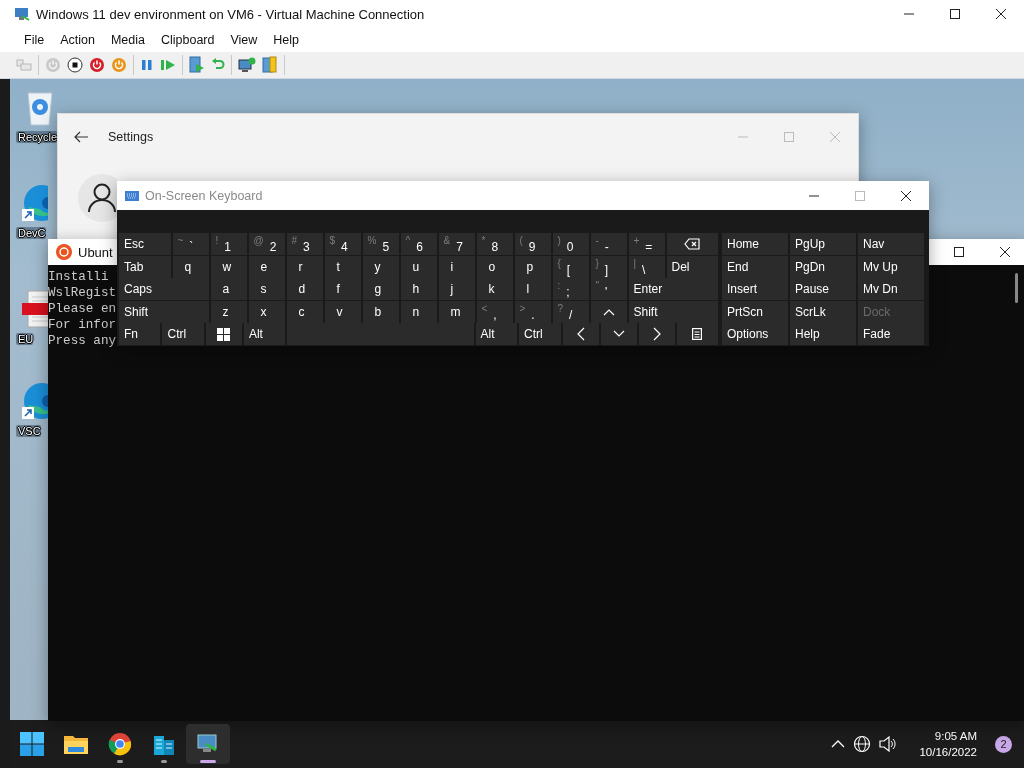  I want to click on key: n, so click(418, 311).